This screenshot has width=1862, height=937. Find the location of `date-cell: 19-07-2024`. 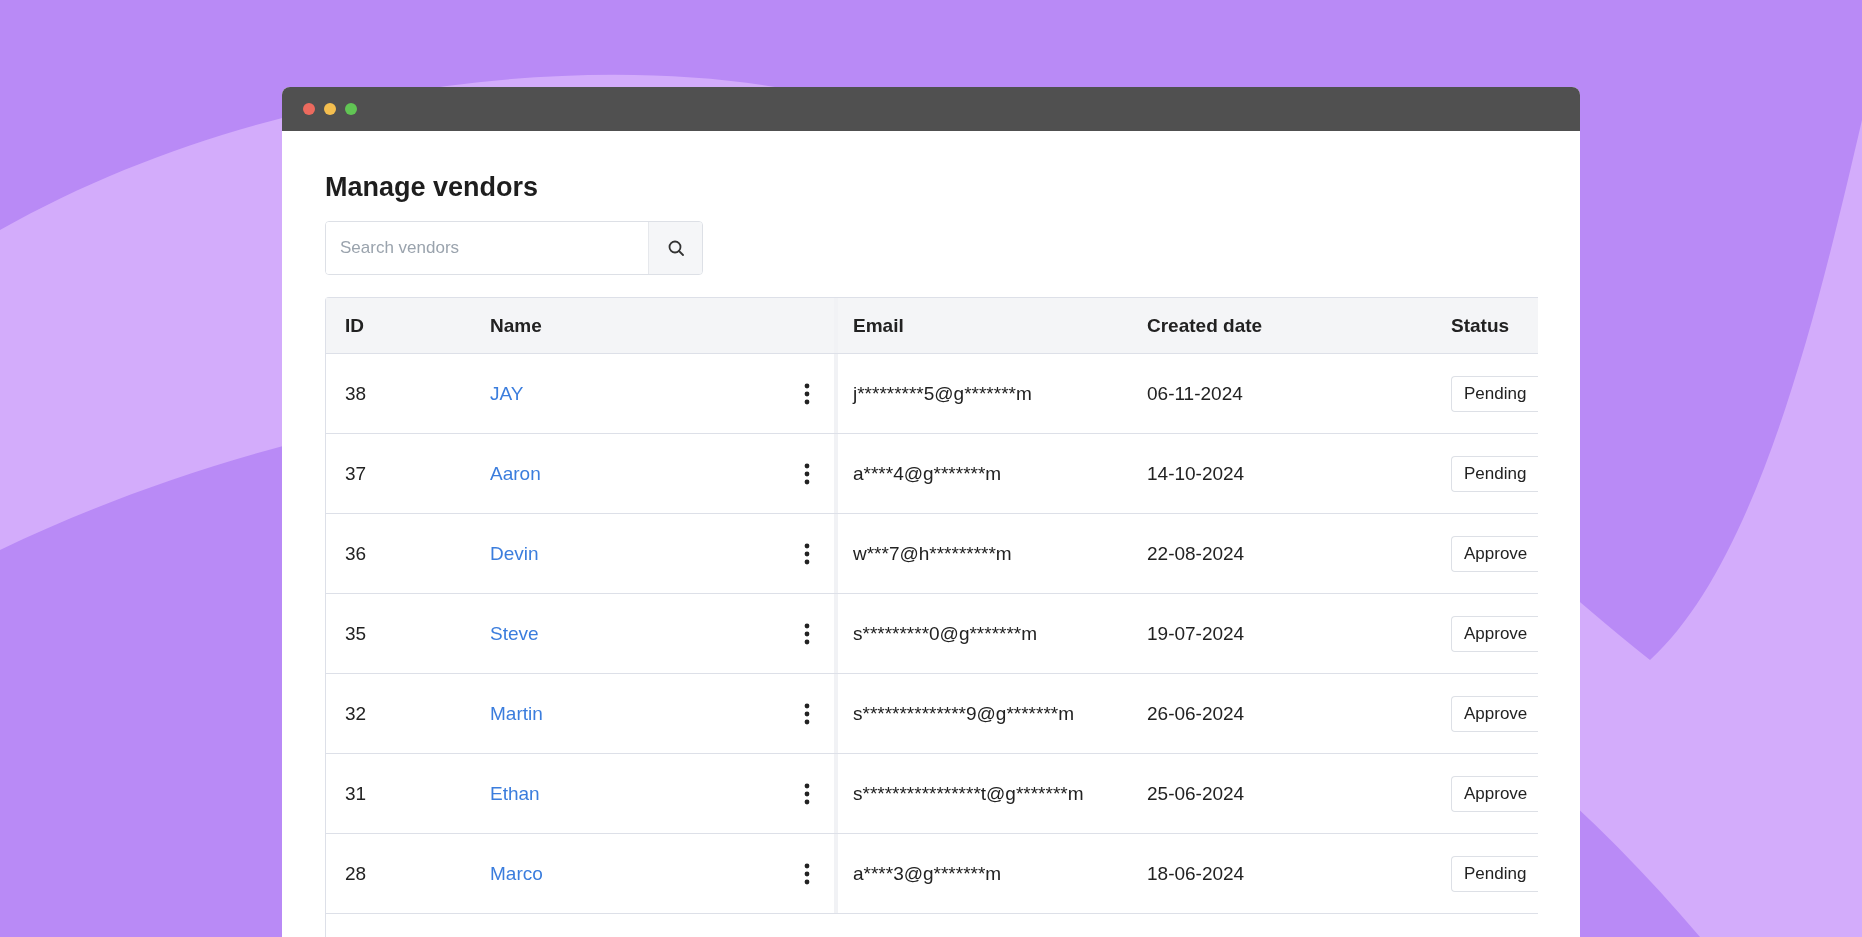

date-cell: 19-07-2024 is located at coordinates (1196, 633).